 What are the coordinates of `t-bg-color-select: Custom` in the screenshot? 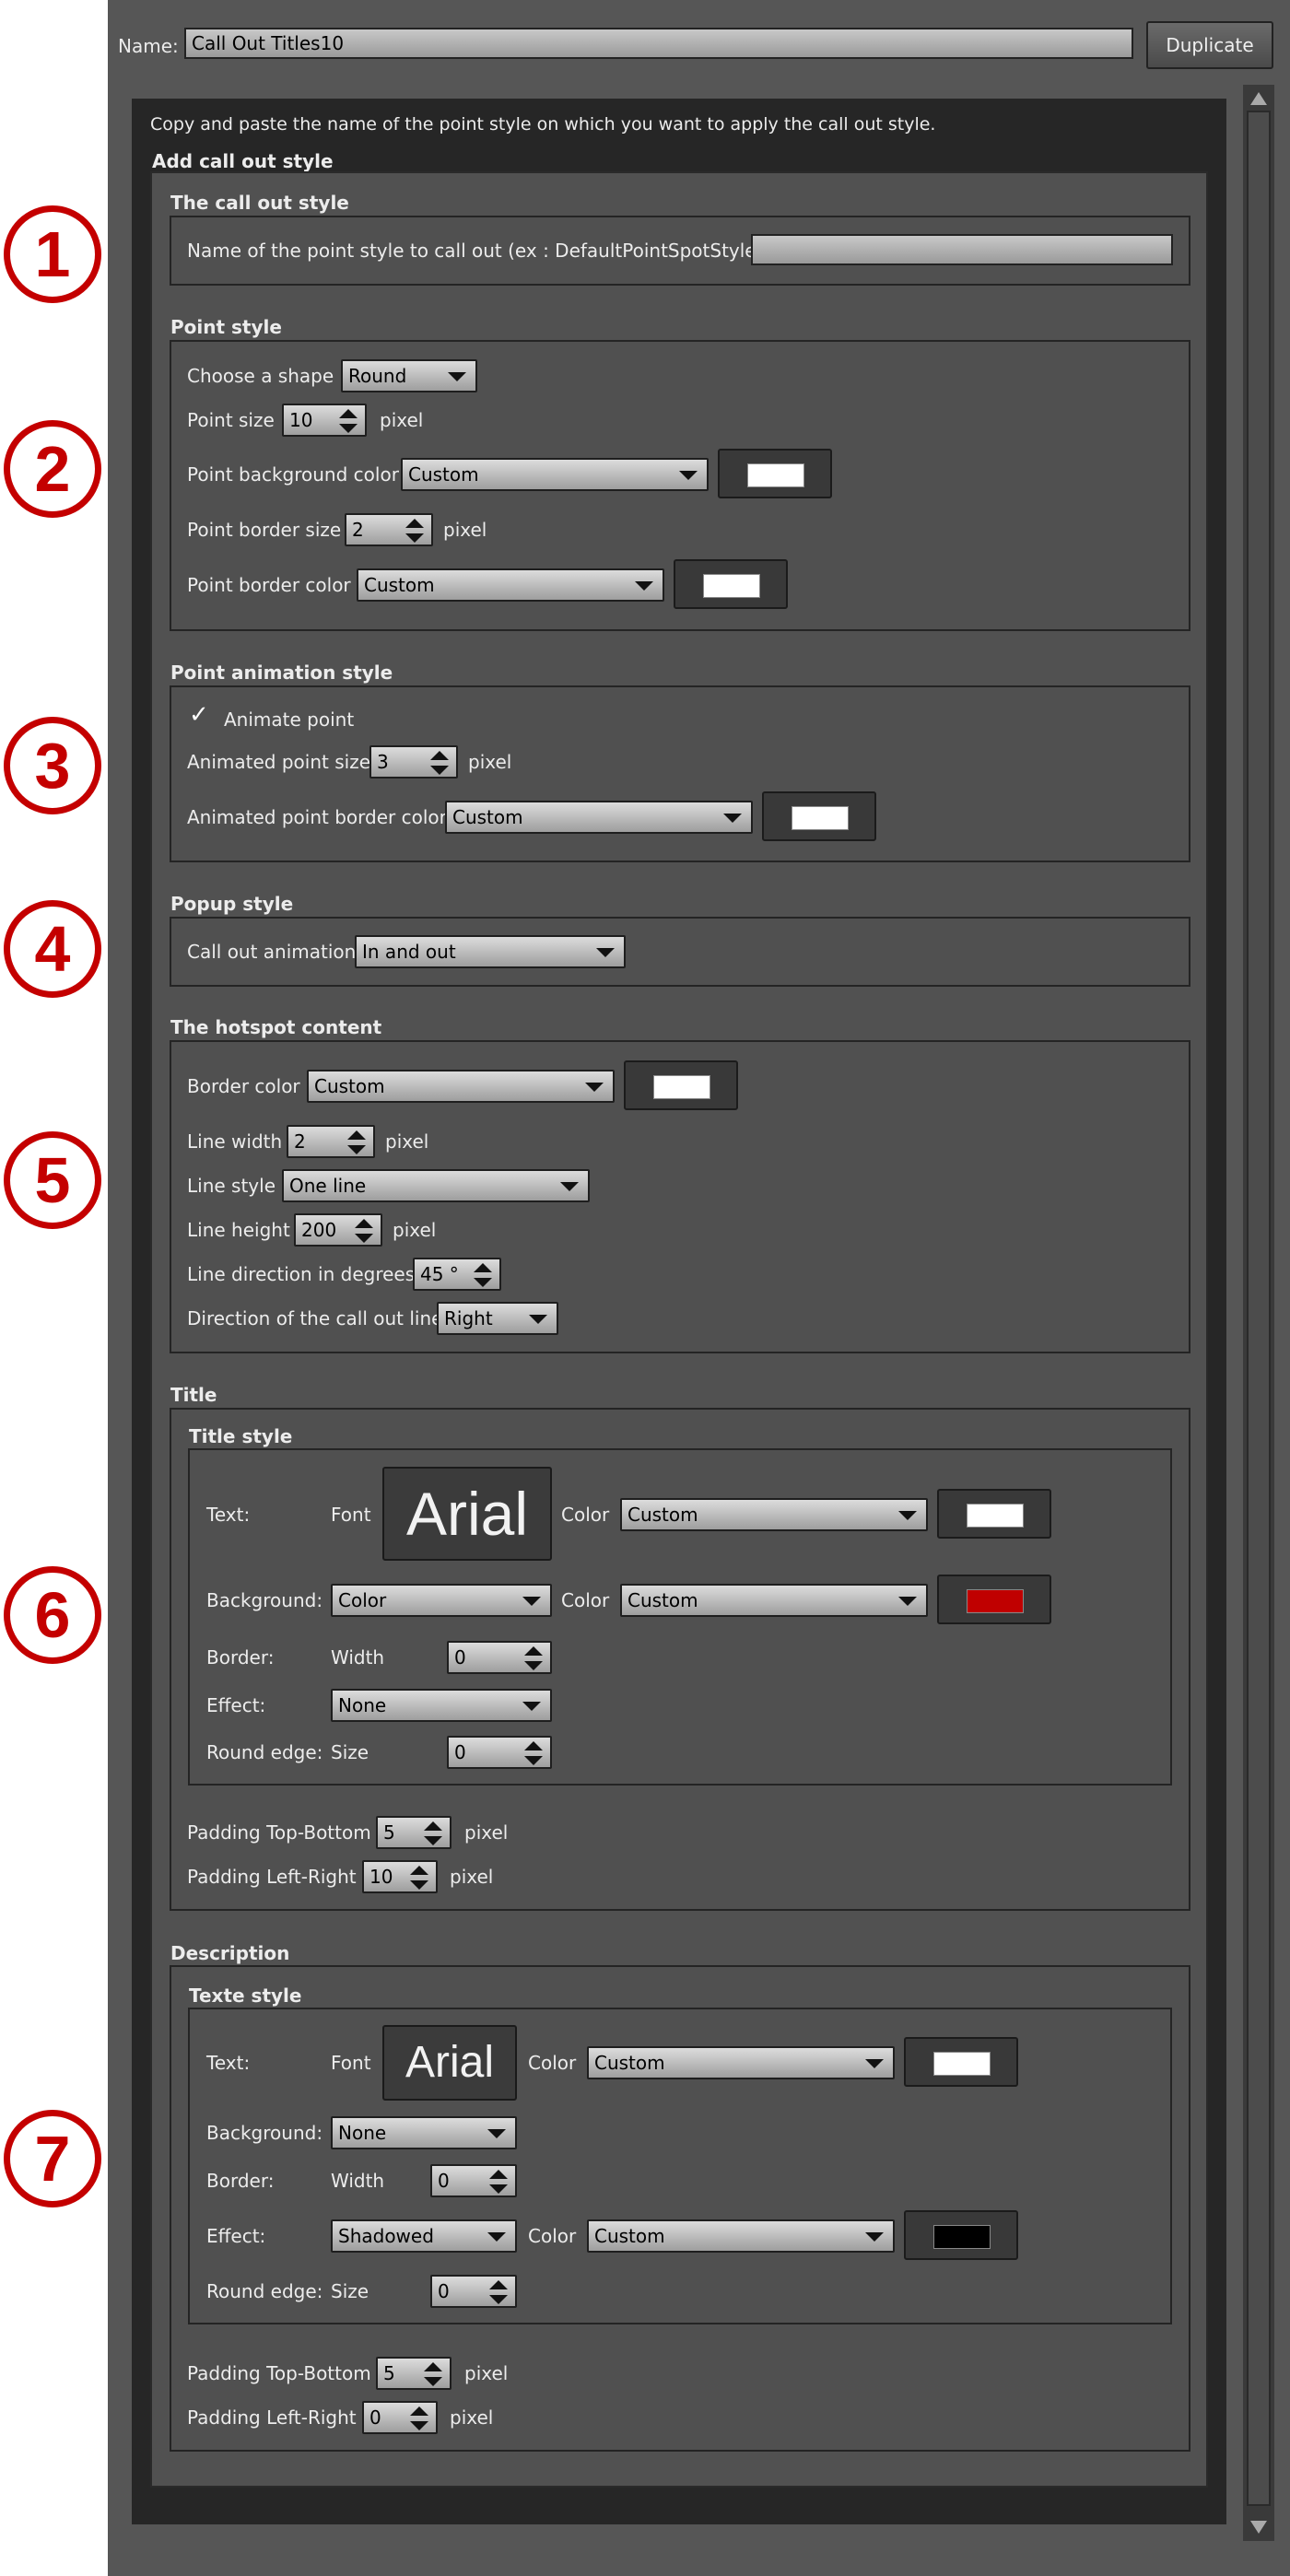 It's located at (774, 1600).